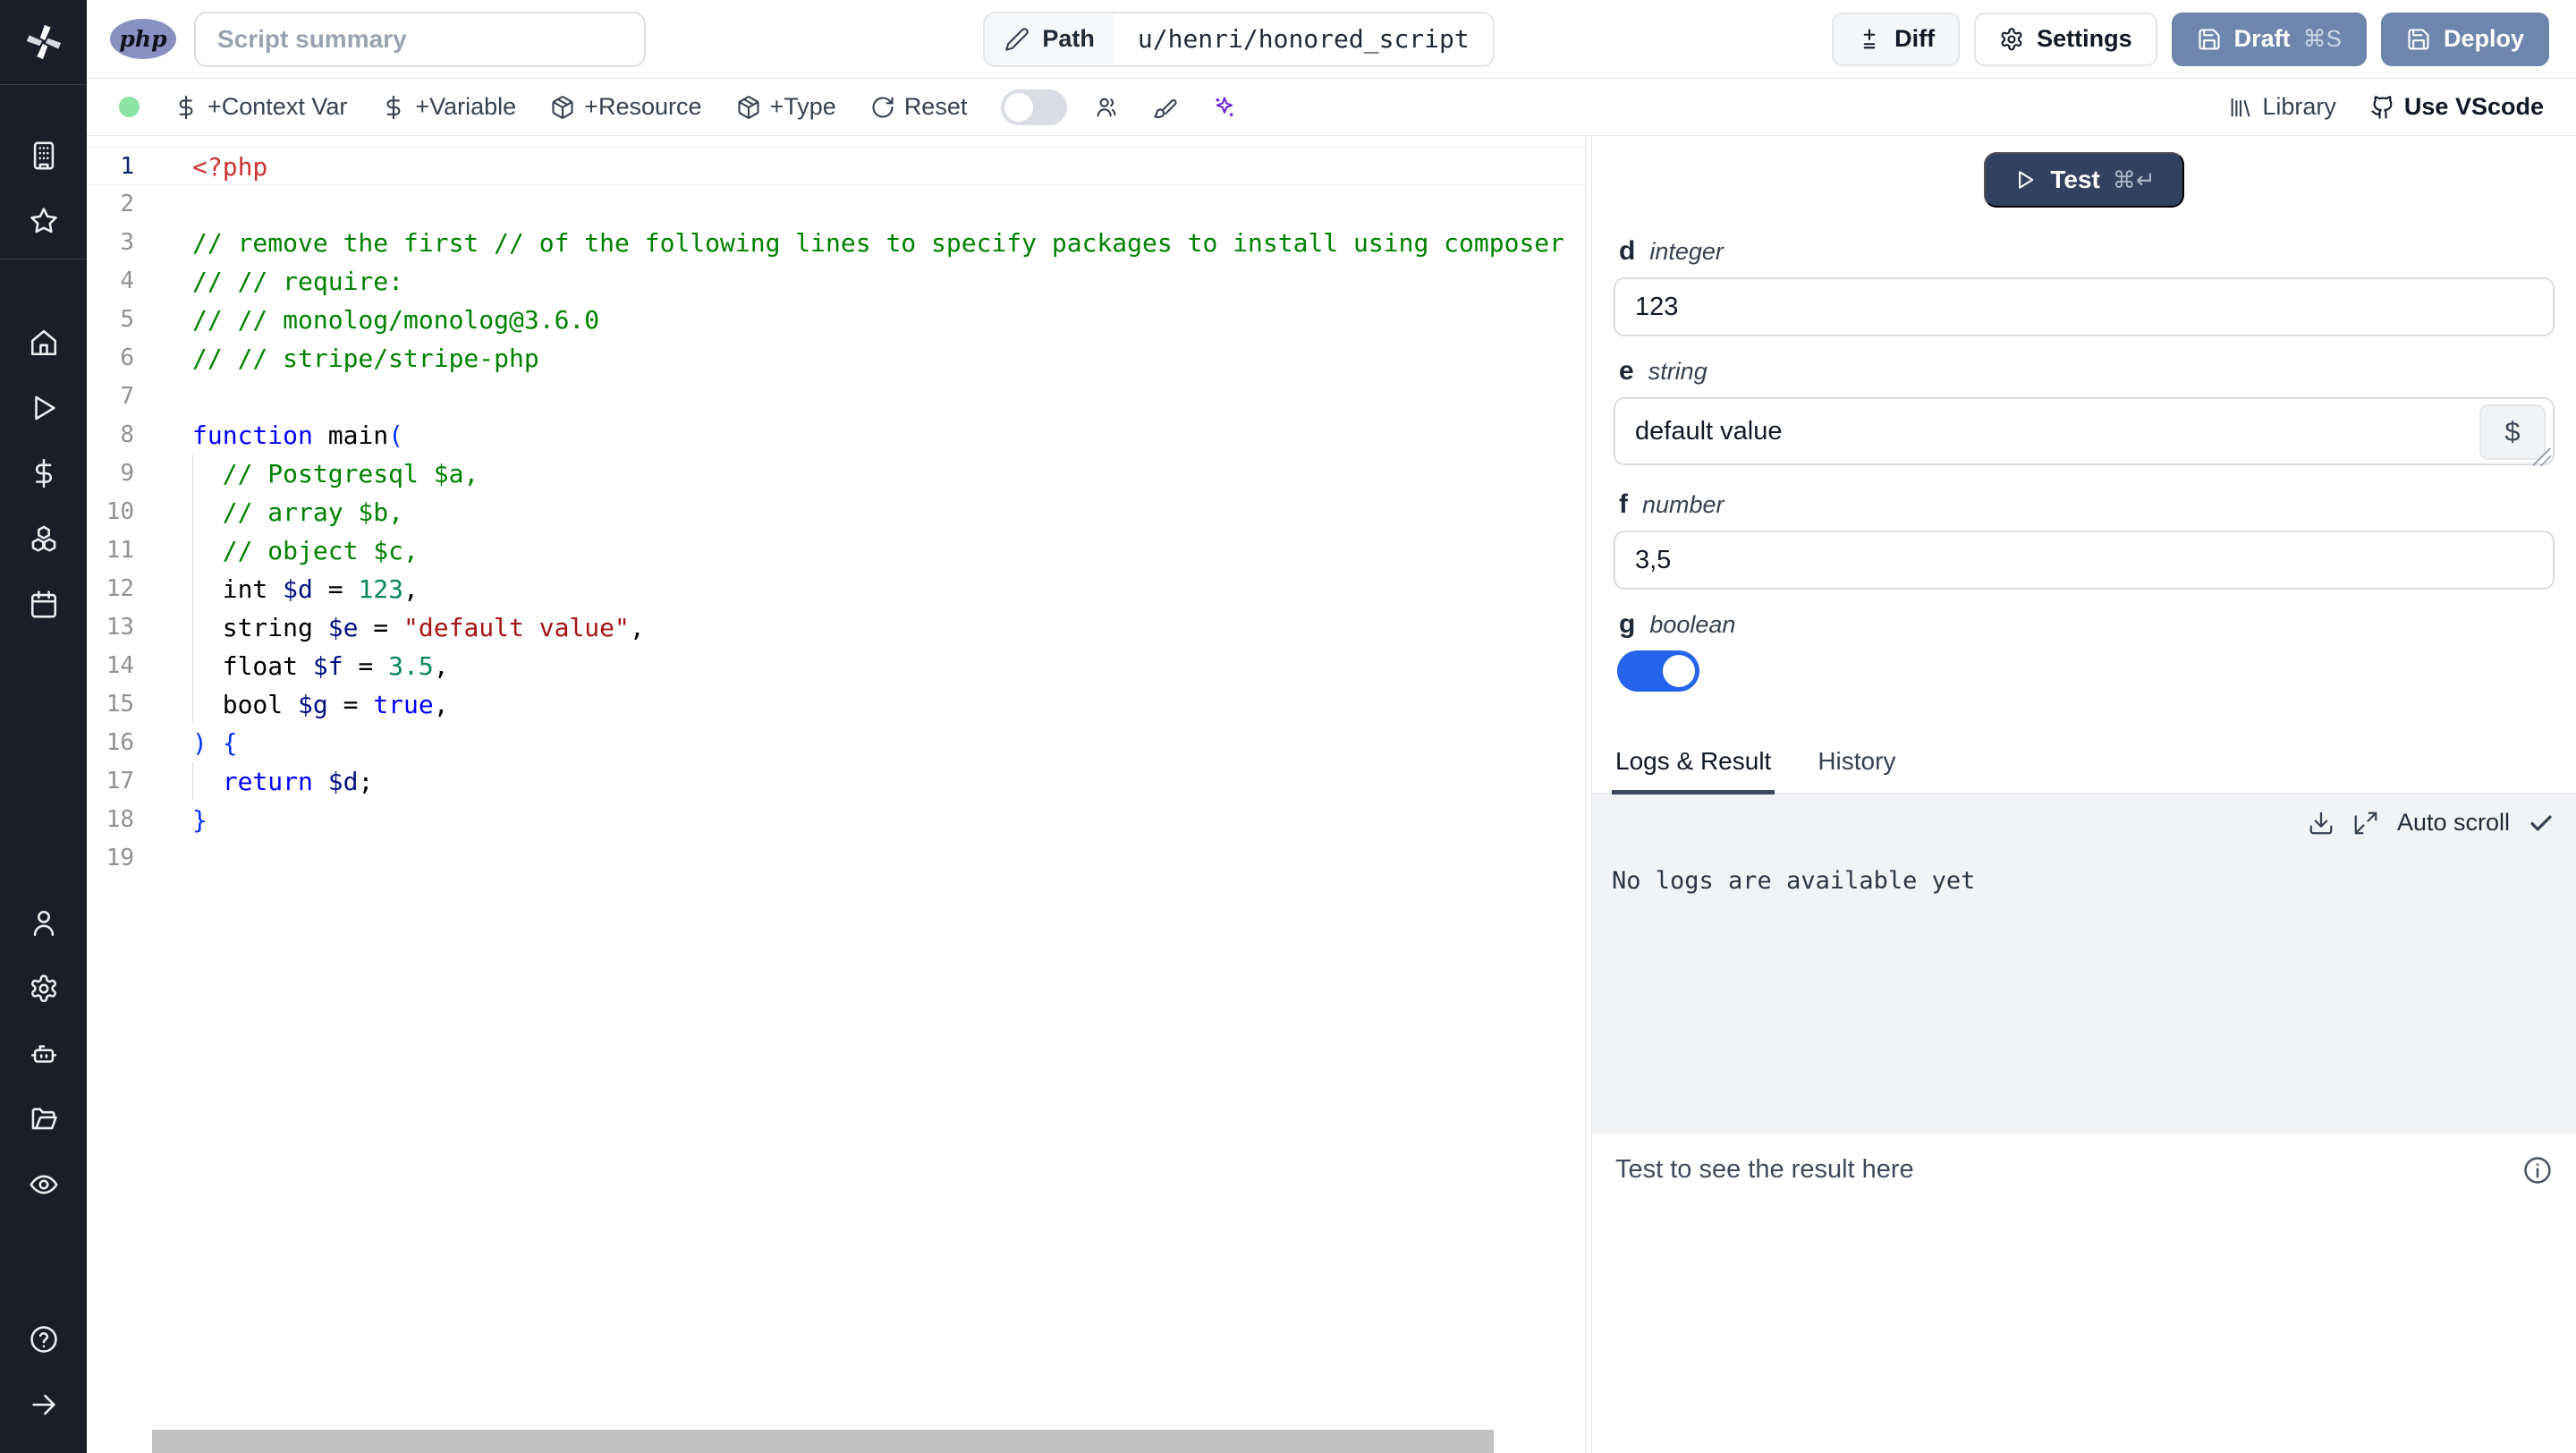 This screenshot has height=1453, width=2576. I want to click on code-line: 19, so click(836, 858).